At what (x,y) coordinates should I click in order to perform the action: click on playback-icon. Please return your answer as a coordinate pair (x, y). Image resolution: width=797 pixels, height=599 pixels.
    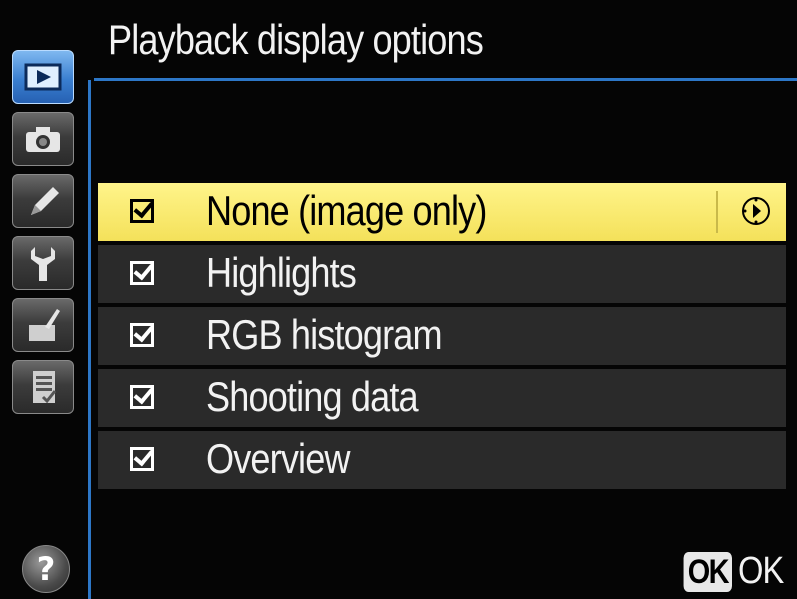
    Looking at the image, I should click on (43, 77).